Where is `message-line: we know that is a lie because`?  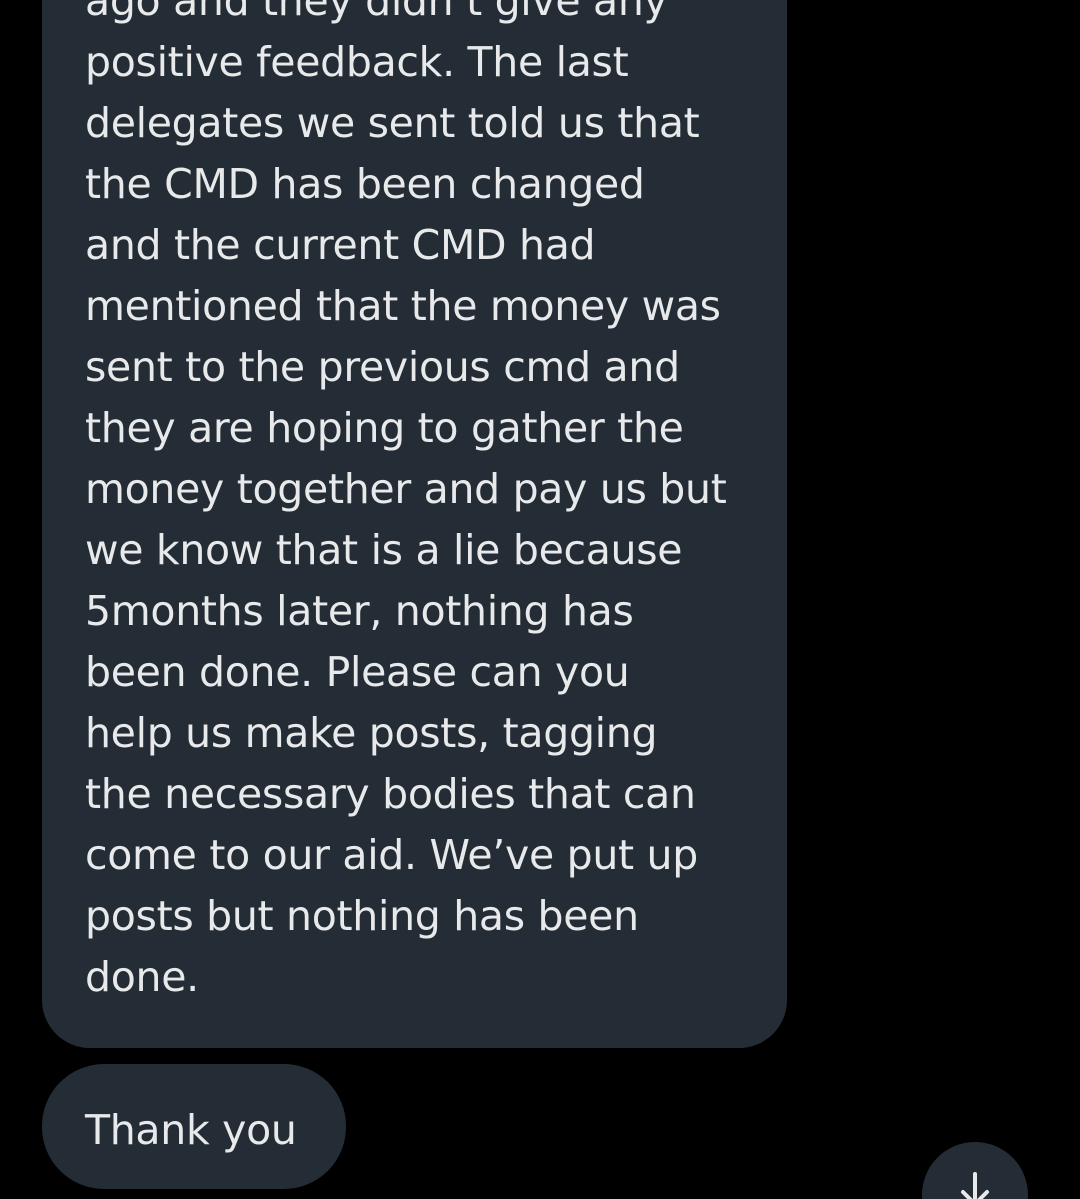 message-line: we know that is a lie because is located at coordinates (384, 550).